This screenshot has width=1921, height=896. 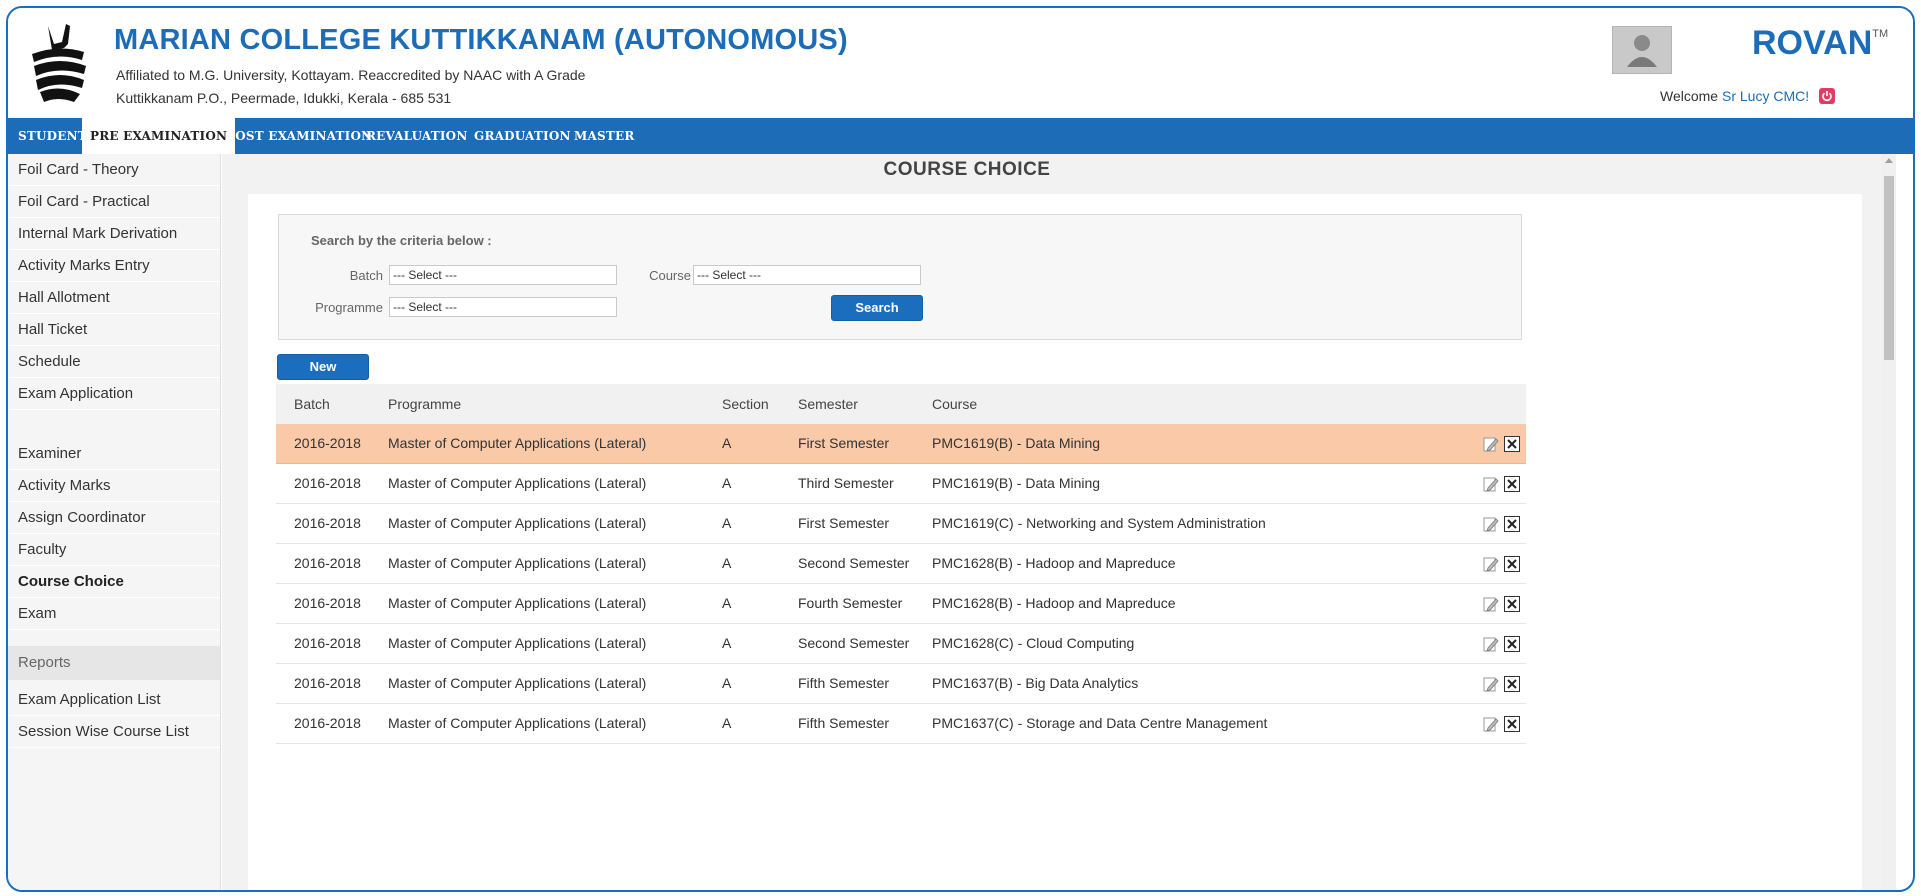 What do you see at coordinates (114, 330) in the screenshot?
I see `sidebar-item-hall-ticket: Hall Ticket` at bounding box center [114, 330].